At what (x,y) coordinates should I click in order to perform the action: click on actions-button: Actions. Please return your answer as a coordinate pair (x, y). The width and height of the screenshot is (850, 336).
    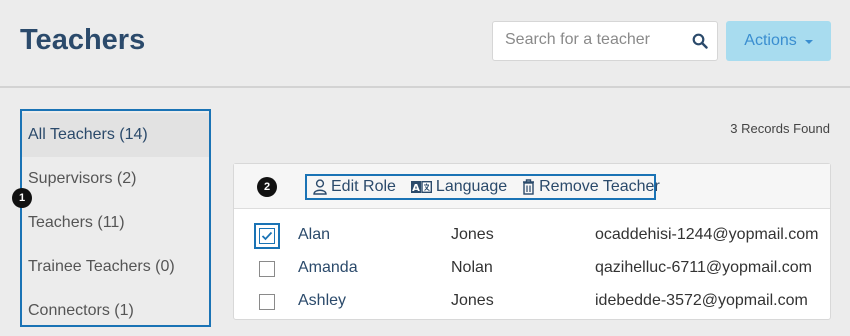
    Looking at the image, I should click on (778, 41).